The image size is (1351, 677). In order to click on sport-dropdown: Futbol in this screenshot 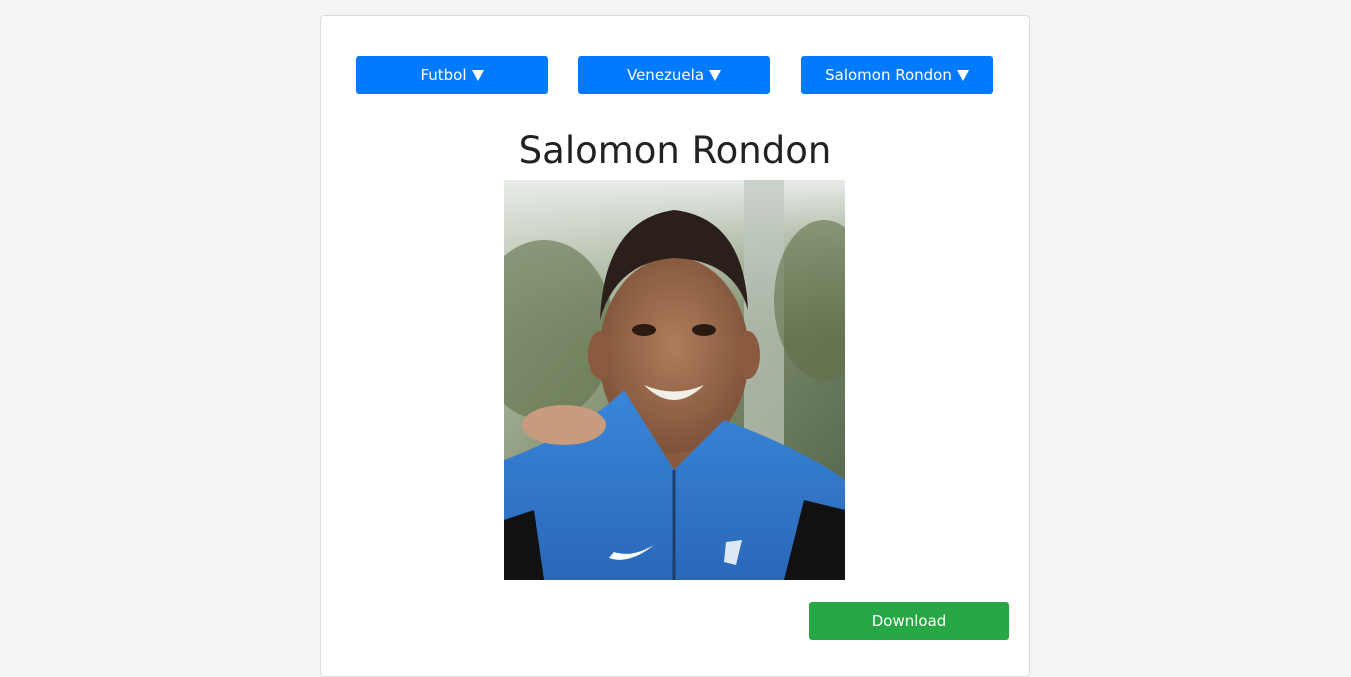, I will do `click(452, 75)`.